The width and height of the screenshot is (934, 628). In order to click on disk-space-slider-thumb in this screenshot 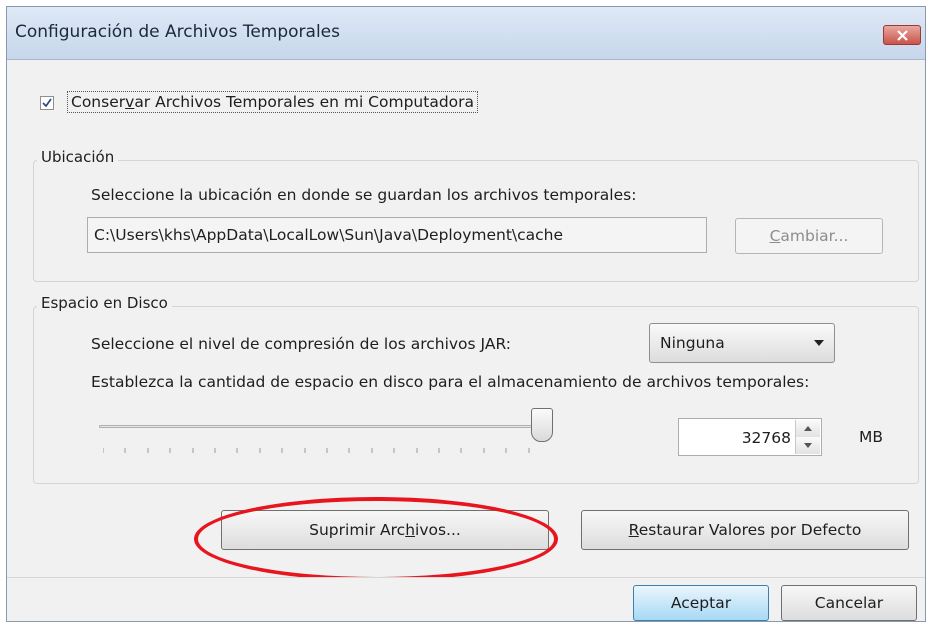, I will do `click(542, 425)`.